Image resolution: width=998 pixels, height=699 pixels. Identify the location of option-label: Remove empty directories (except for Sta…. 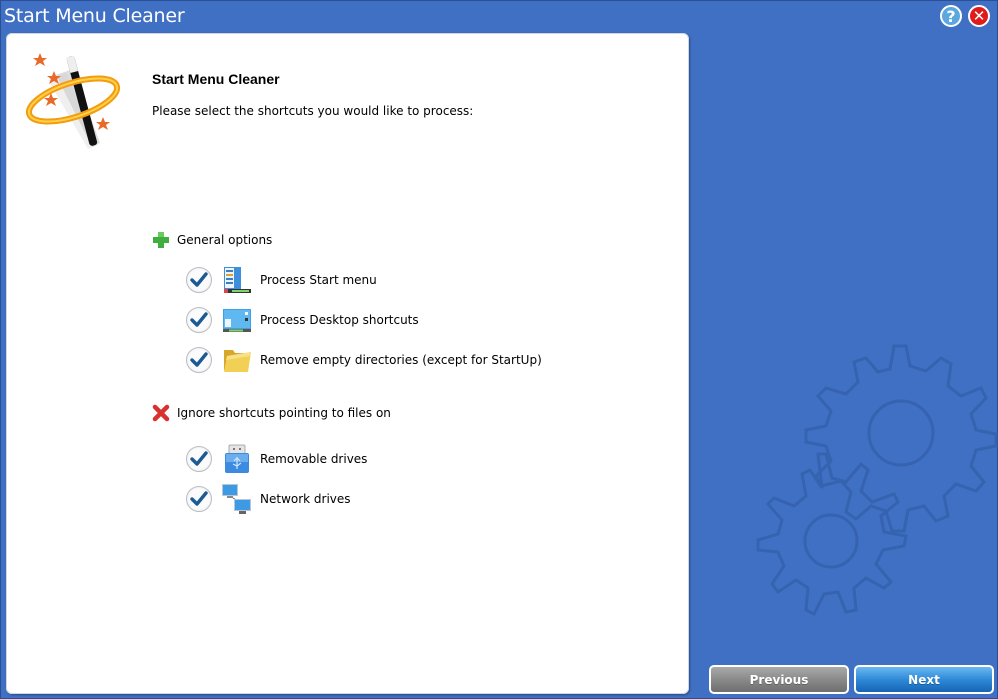
(401, 360).